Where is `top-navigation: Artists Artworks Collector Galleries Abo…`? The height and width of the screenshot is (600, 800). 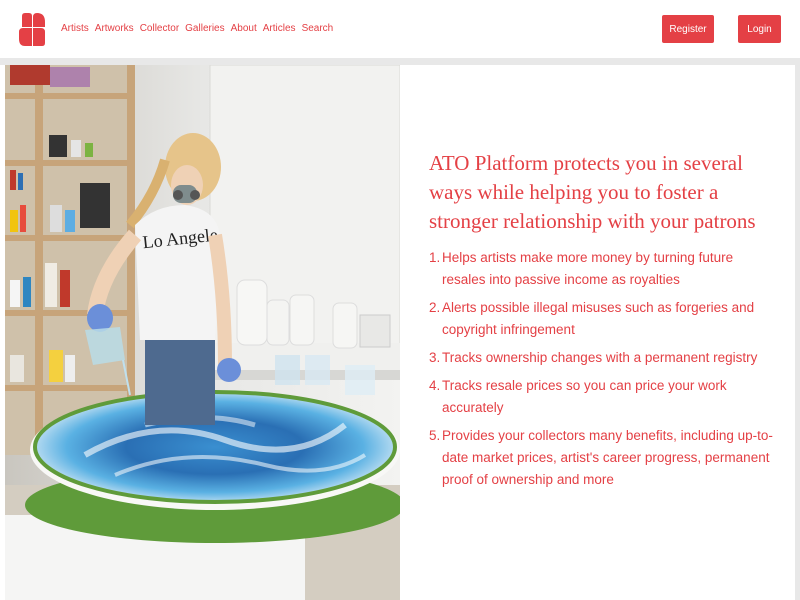 top-navigation: Artists Artworks Collector Galleries Abo… is located at coordinates (400, 29).